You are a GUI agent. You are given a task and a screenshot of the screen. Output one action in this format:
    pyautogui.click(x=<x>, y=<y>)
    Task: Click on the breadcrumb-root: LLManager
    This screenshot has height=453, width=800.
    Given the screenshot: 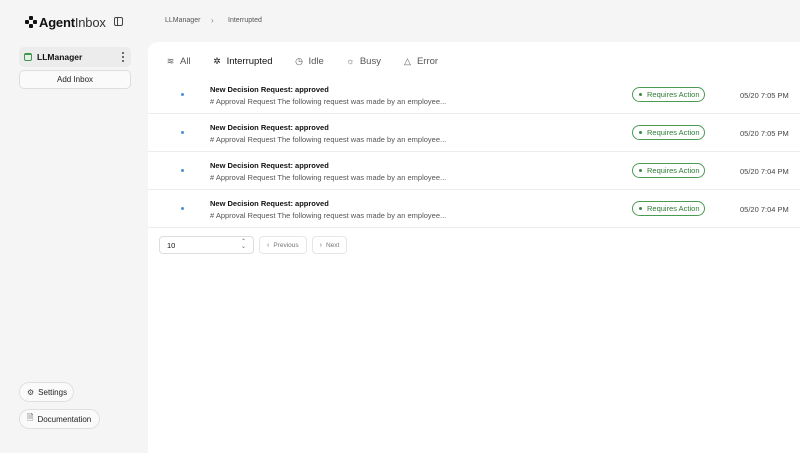 What is the action you would take?
    pyautogui.click(x=182, y=20)
    